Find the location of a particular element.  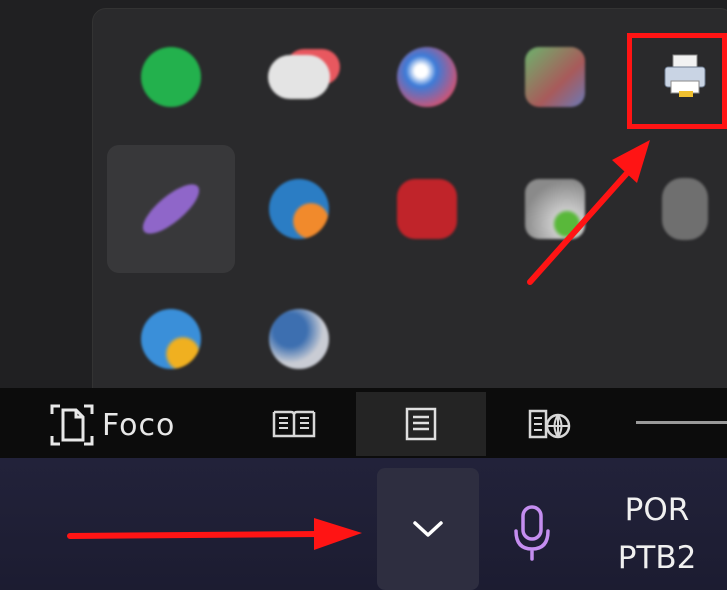

arrow-to-printer-icon is located at coordinates (588, 212).